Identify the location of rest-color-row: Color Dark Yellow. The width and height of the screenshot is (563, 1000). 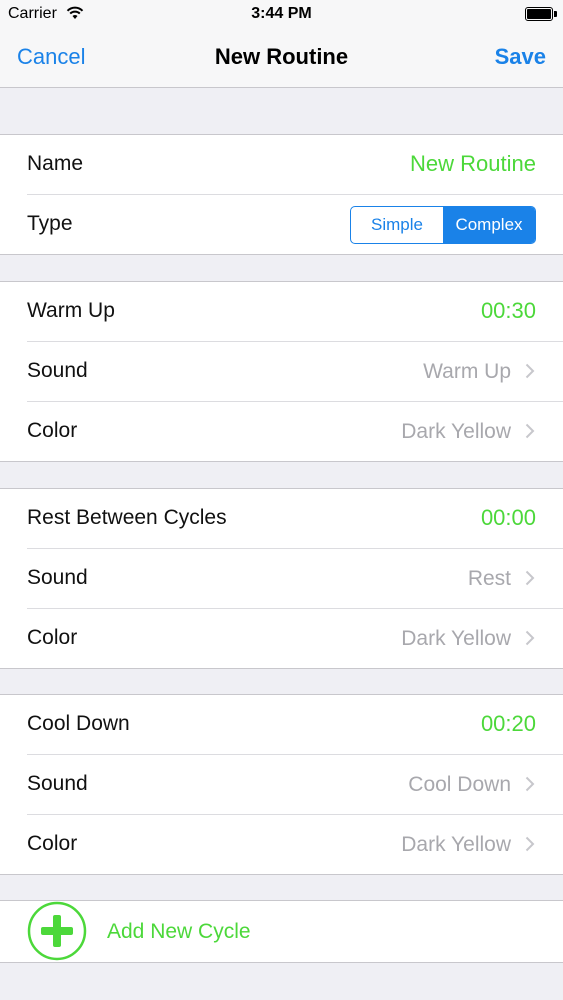
(295, 638).